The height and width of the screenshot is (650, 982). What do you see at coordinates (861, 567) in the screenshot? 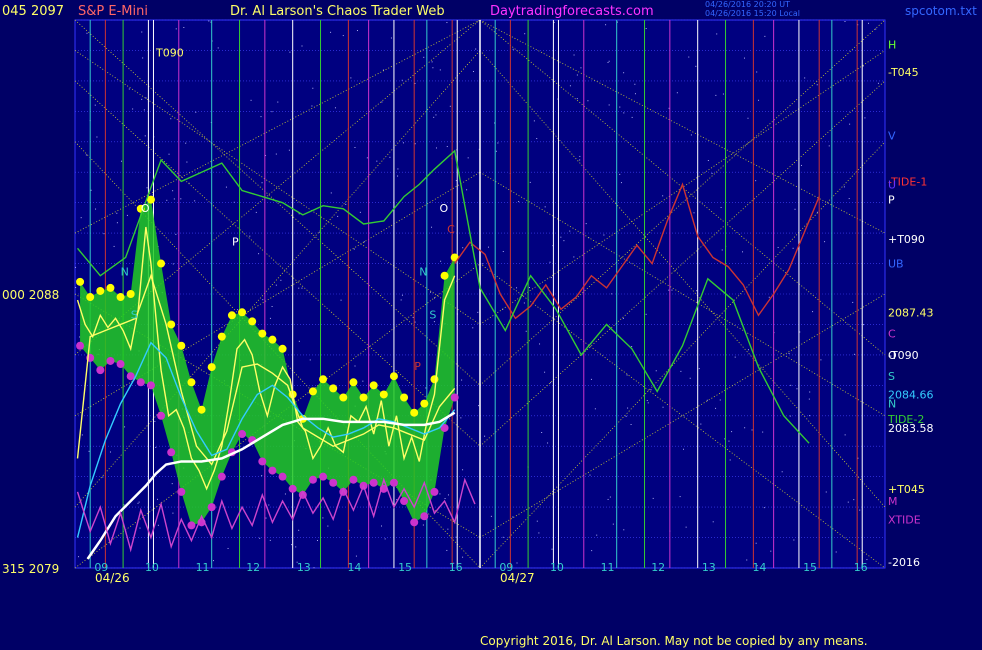
I see `x-tick-label: 16` at bounding box center [861, 567].